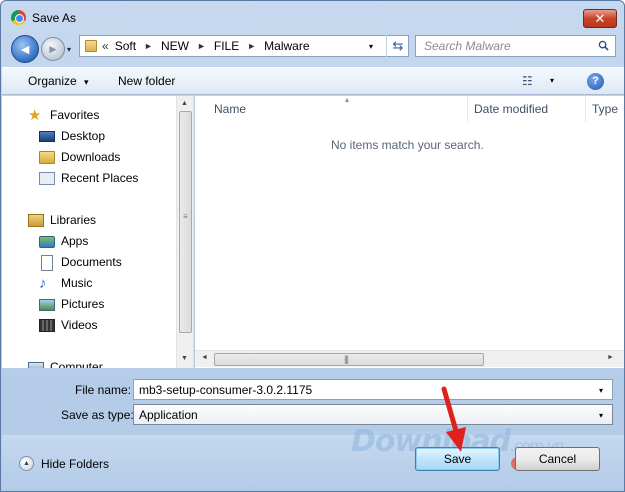  What do you see at coordinates (226, 46) in the screenshot?
I see `breadcrumb-item-file: FILE` at bounding box center [226, 46].